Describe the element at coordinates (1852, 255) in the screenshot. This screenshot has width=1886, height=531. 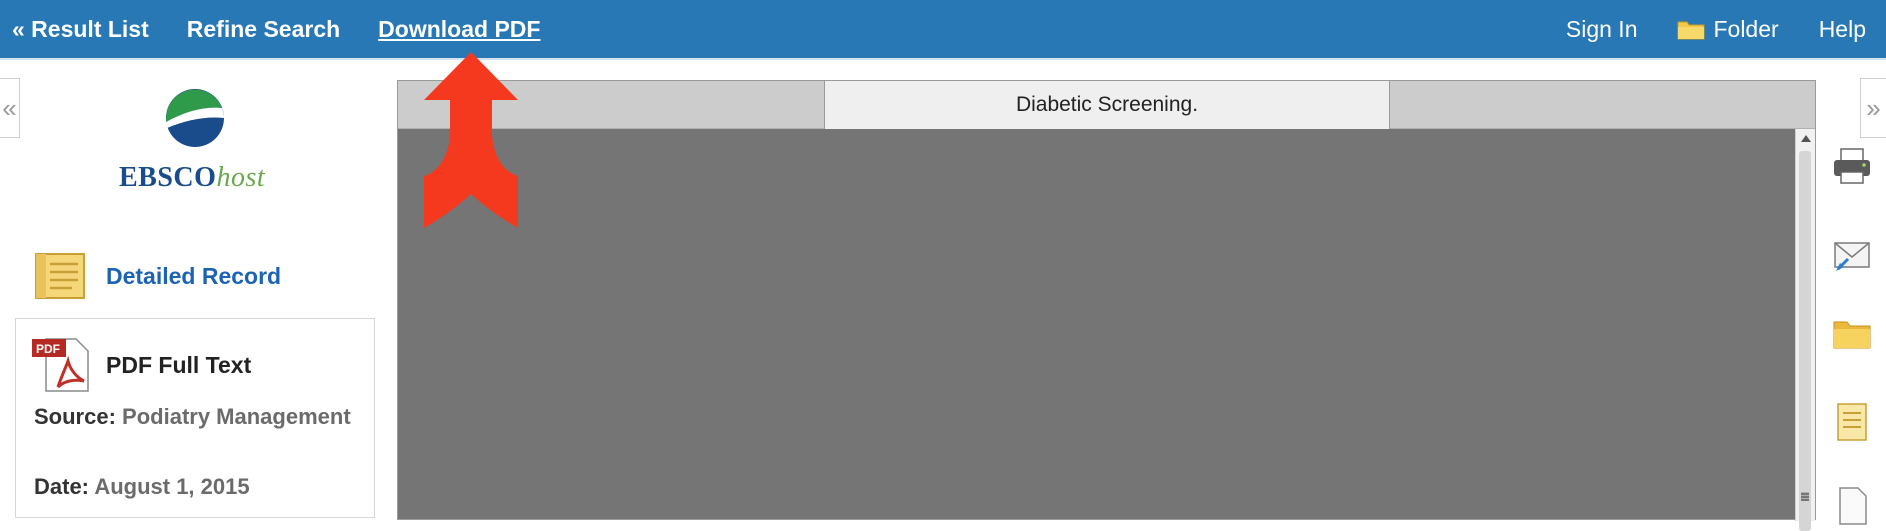
I see `email-icon` at that location.